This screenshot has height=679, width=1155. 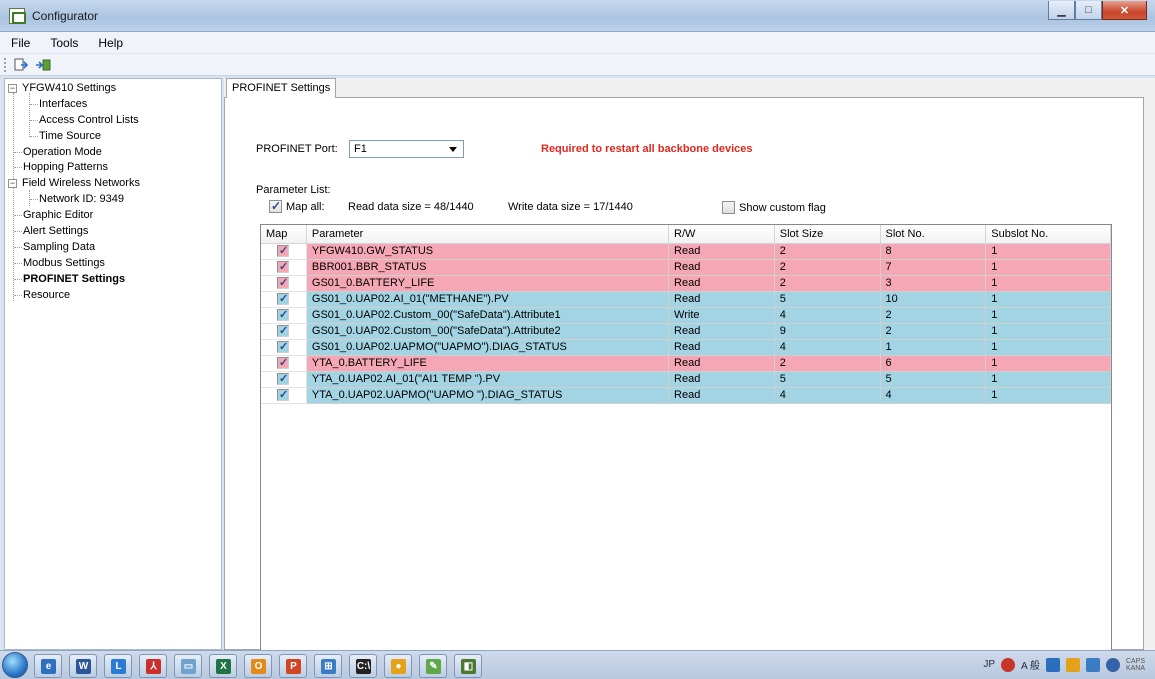 I want to click on taskbar-item: ✎, so click(x=433, y=666).